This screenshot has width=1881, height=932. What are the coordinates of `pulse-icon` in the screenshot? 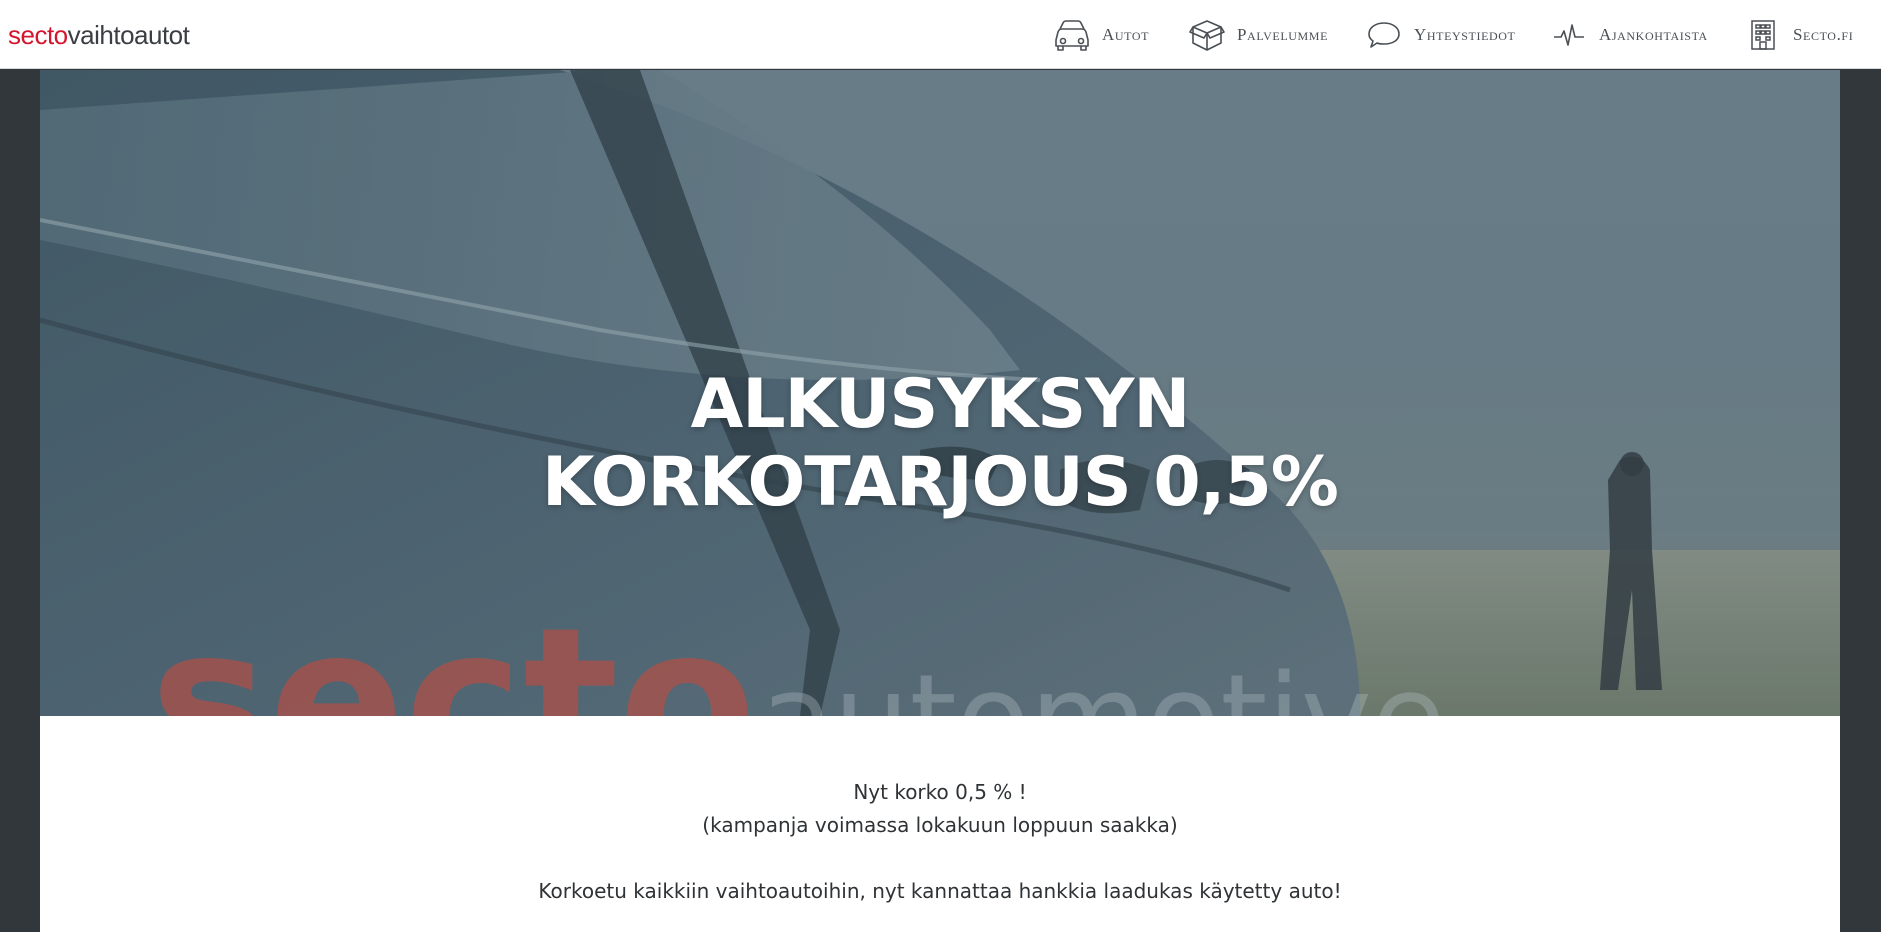 It's located at (1569, 35).